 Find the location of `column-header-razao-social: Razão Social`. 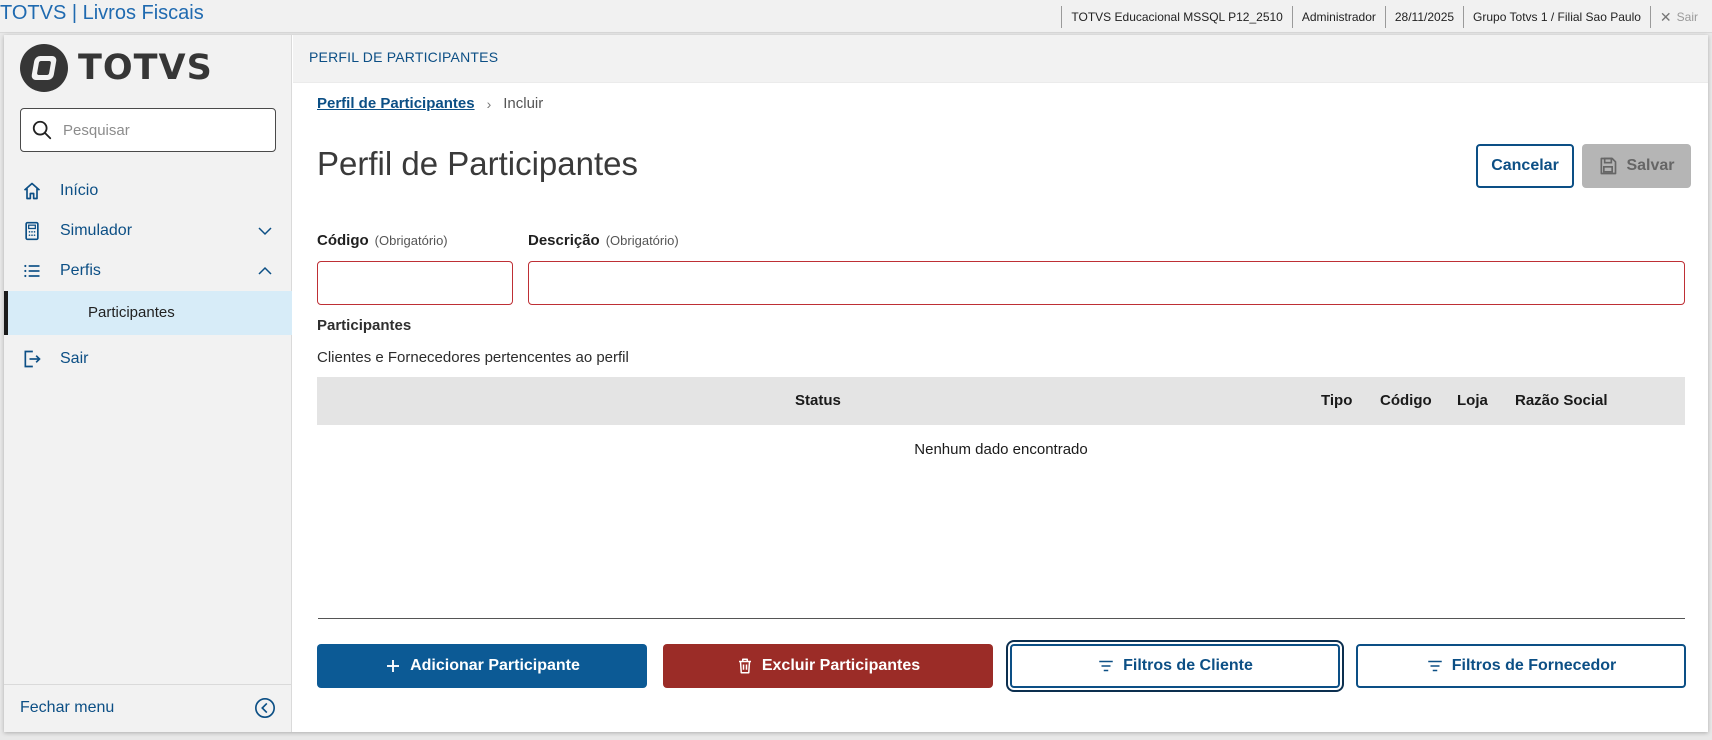

column-header-razao-social: Razão Social is located at coordinates (1561, 400).